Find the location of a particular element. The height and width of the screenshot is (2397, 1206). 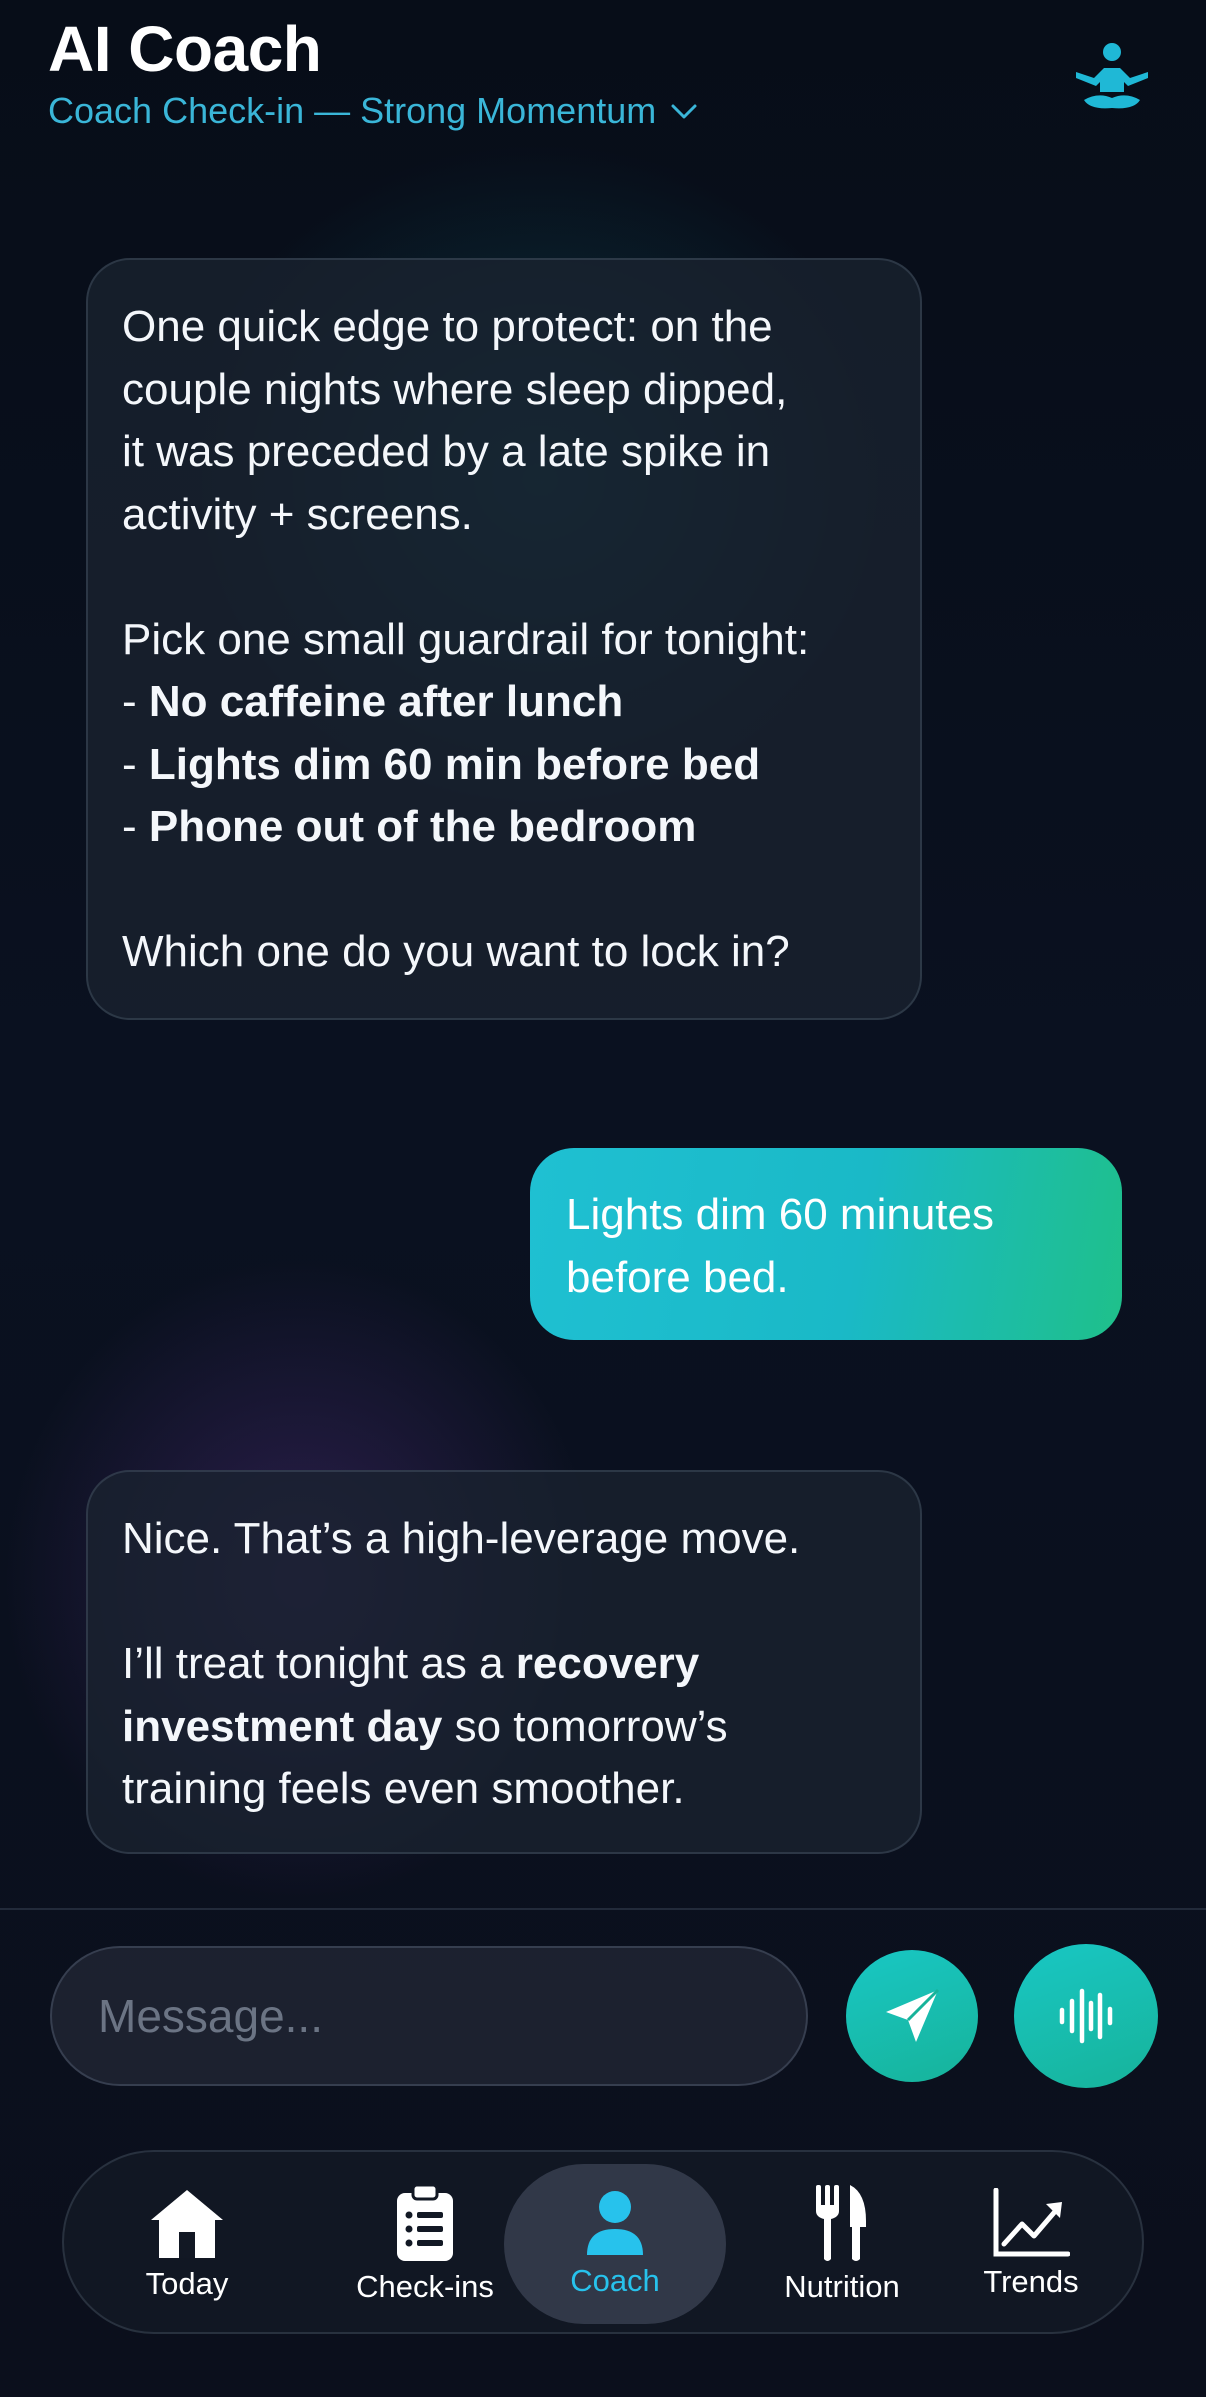

tab-coach: Coach is located at coordinates (615, 2244).